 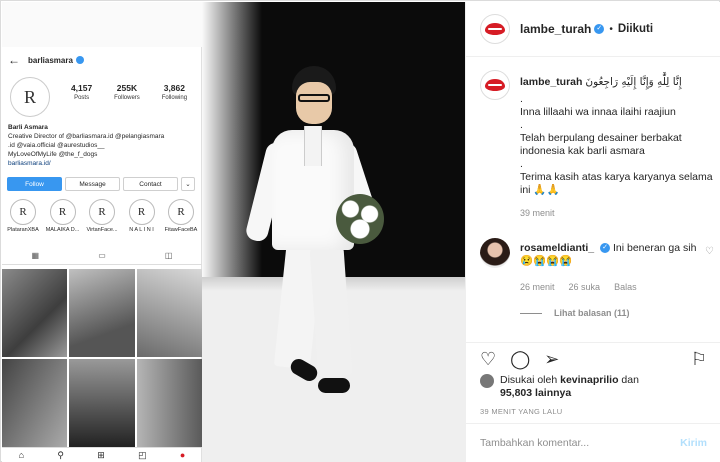 I want to click on reply-button: Balas, so click(x=625, y=287).